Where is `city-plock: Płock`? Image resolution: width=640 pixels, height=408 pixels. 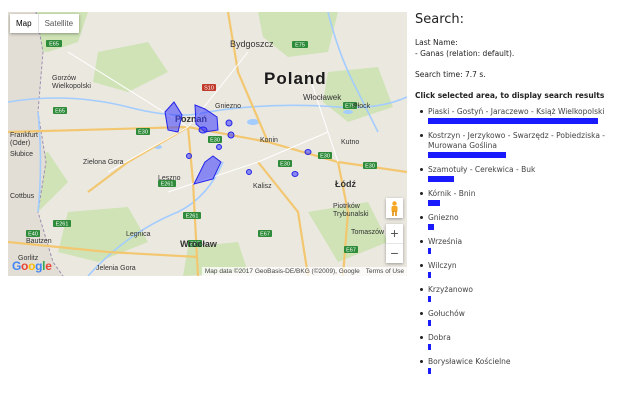
city-plock: Płock is located at coordinates (362, 106).